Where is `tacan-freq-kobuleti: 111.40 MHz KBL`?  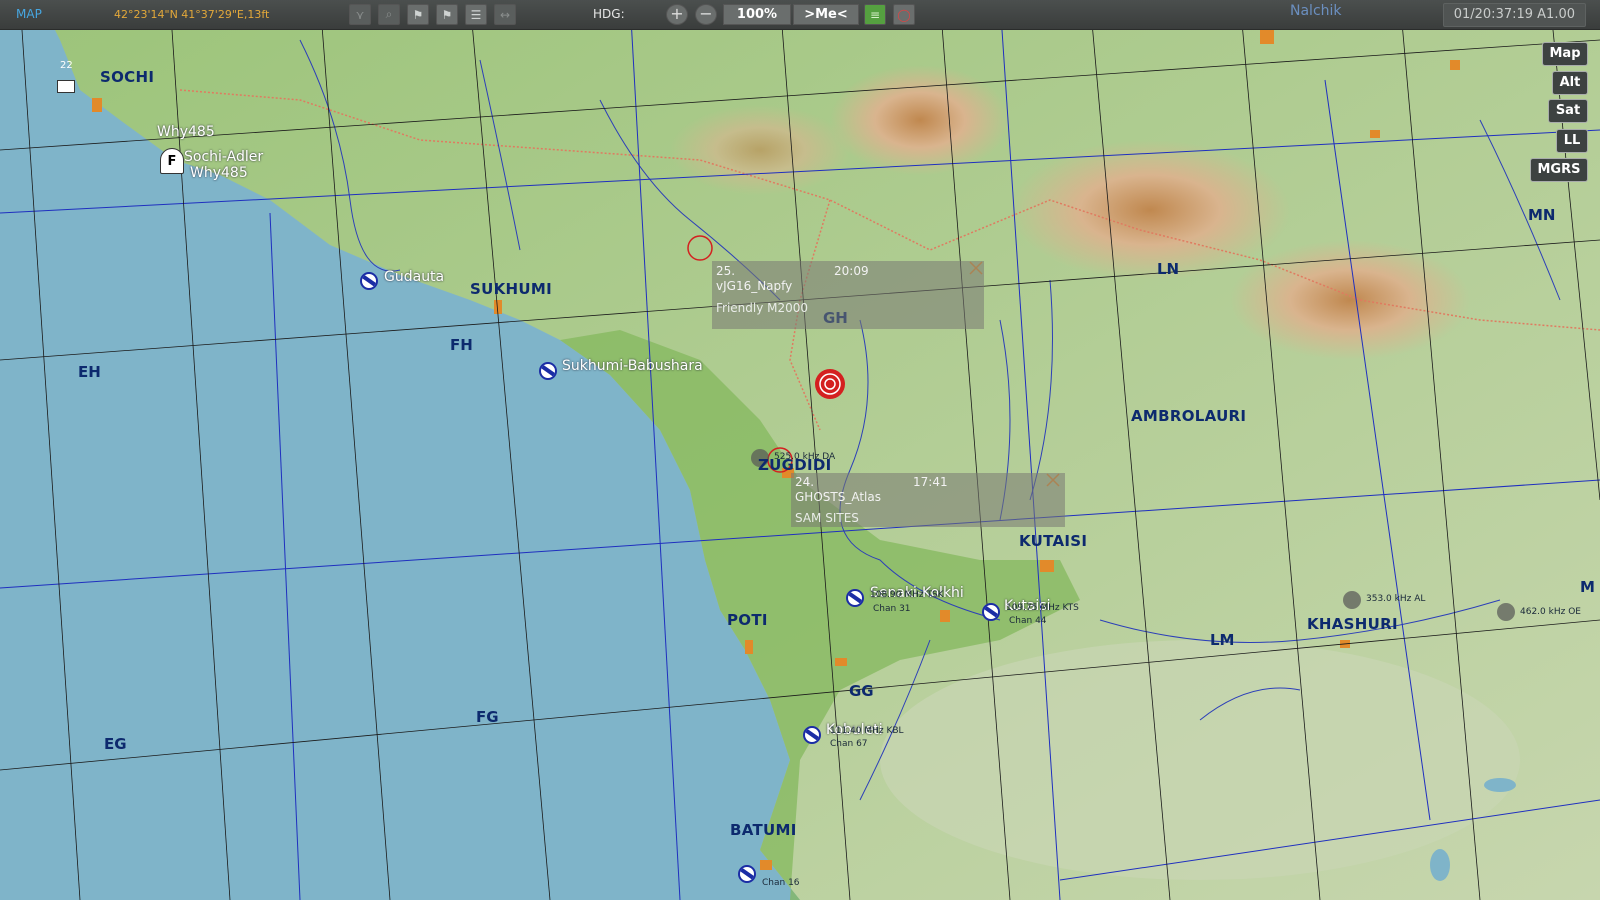 tacan-freq-kobuleti: 111.40 MHz KBL is located at coordinates (867, 731).